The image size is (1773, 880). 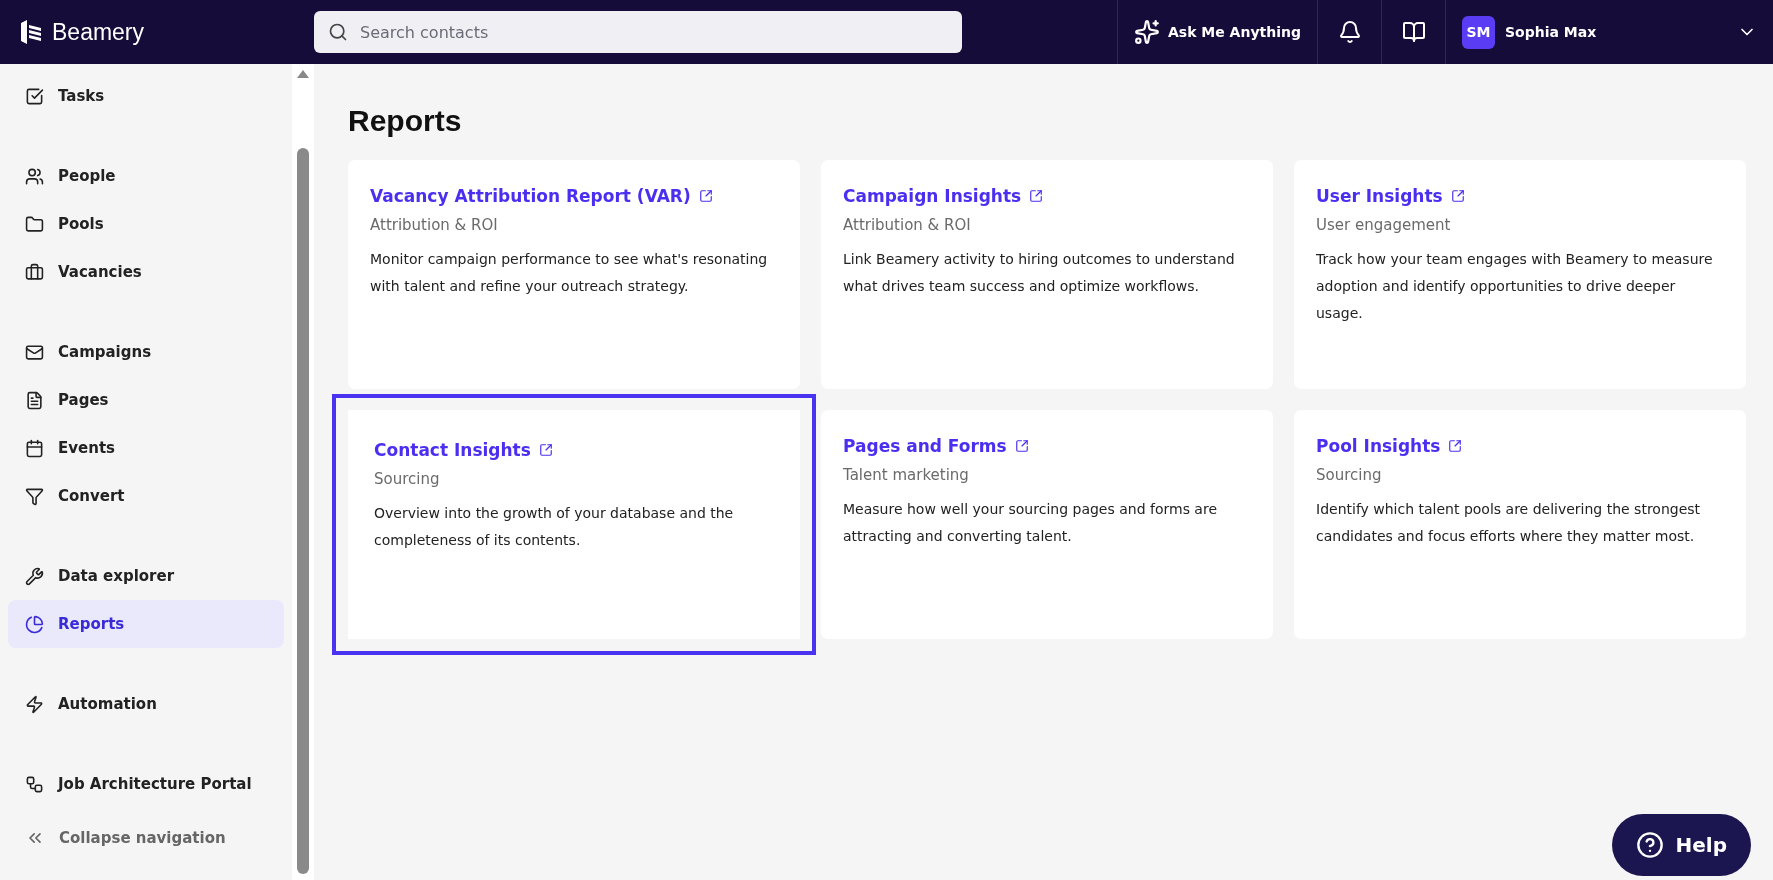 I want to click on user-name: Sophia Max, so click(x=1551, y=32).